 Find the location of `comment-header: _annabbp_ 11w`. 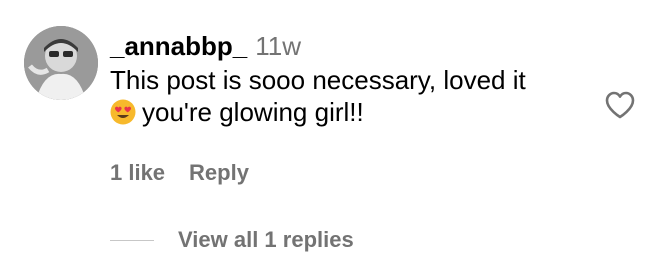

comment-header: _annabbp_ 11w is located at coordinates (350, 46).